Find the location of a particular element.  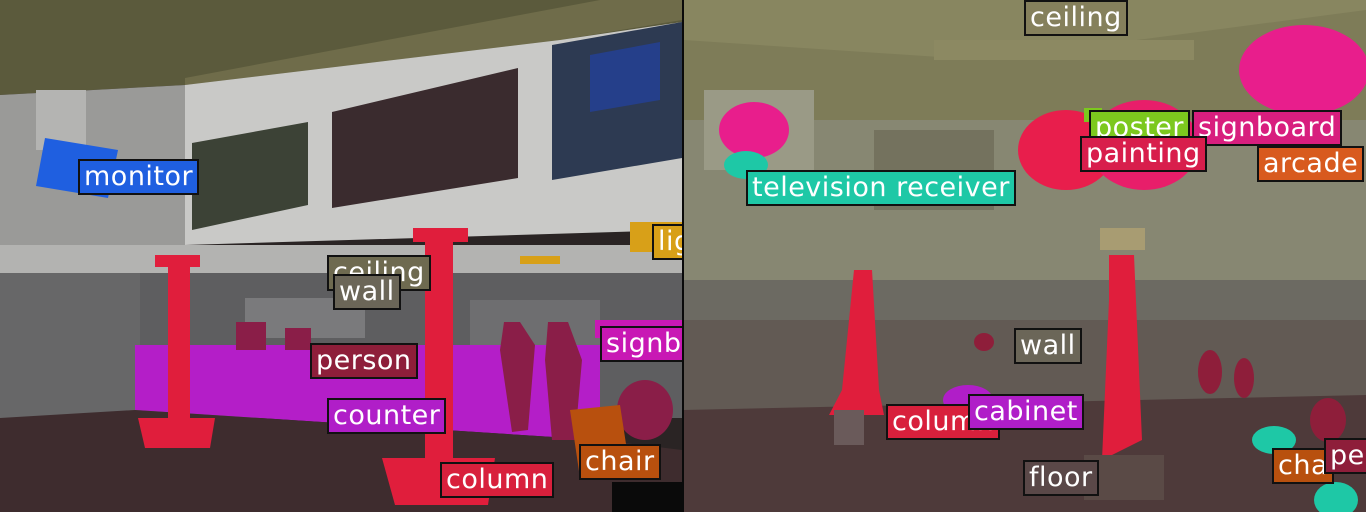

signboard-label: signboard is located at coordinates (1267, 128).